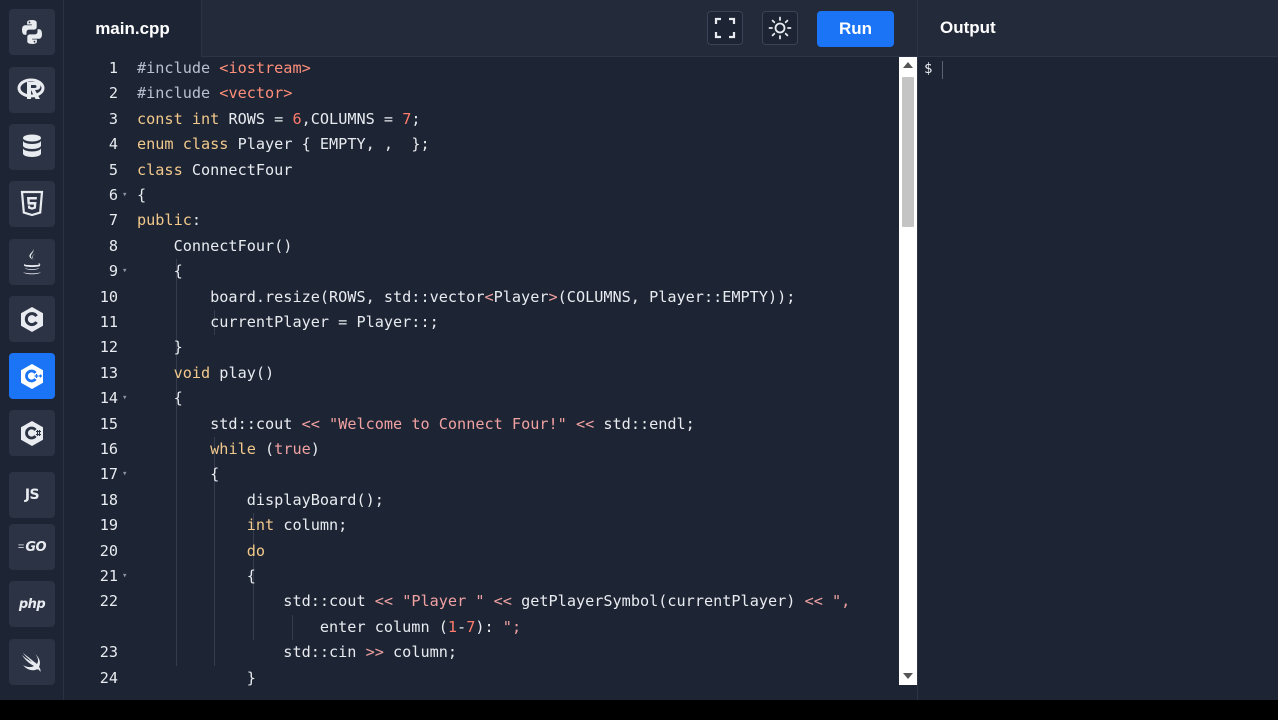  What do you see at coordinates (908, 676) in the screenshot?
I see `scroll-down-arrow-icon` at bounding box center [908, 676].